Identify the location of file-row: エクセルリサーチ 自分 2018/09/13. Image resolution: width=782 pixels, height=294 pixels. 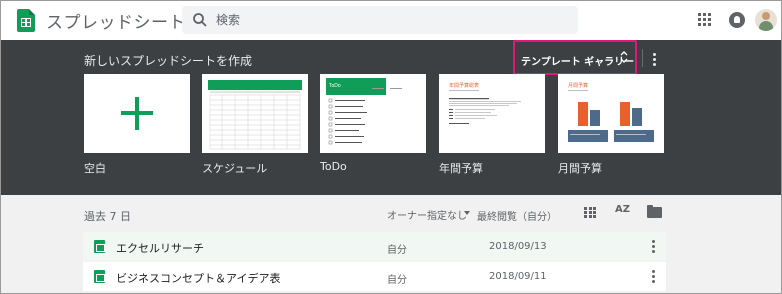
(374, 246).